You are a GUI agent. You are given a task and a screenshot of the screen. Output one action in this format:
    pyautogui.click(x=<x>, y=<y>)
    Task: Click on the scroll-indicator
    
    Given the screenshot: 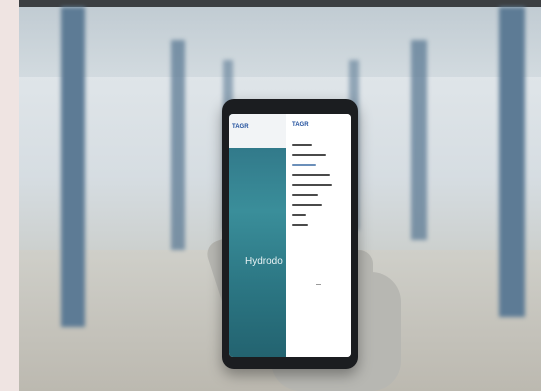 What is the action you would take?
    pyautogui.click(x=318, y=284)
    